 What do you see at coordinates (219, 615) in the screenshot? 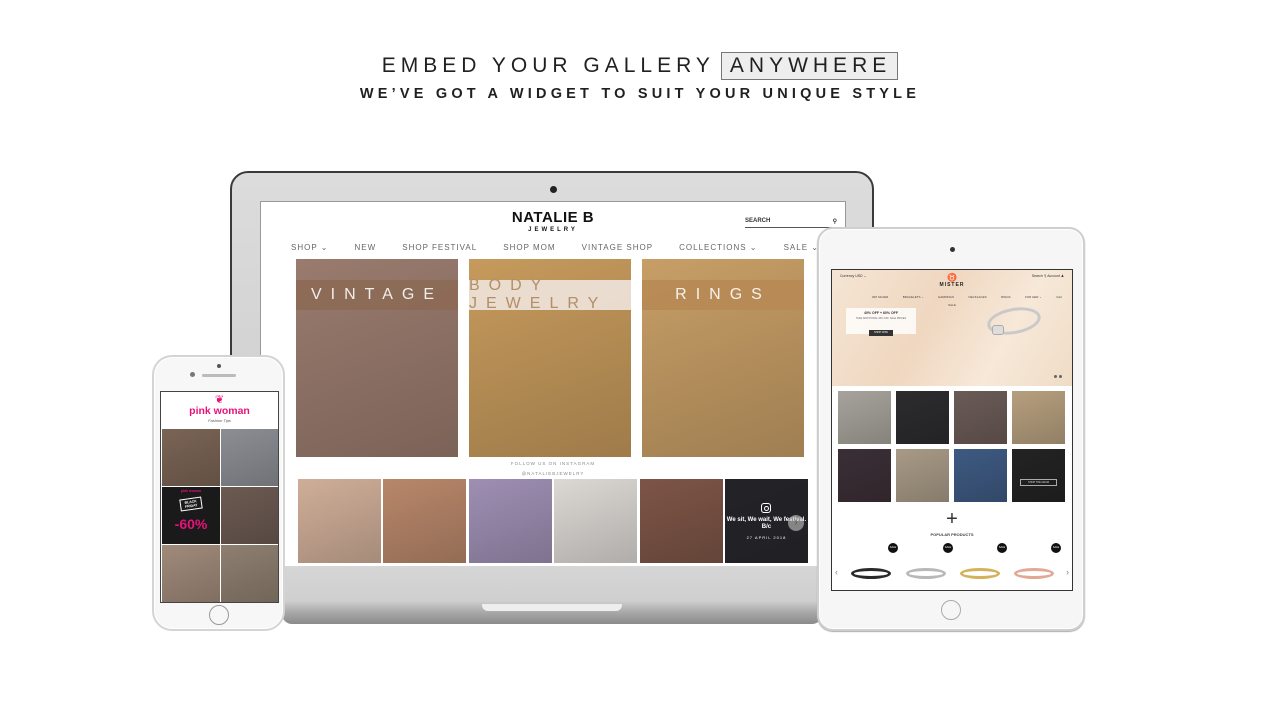
I see `phone-home-button` at bounding box center [219, 615].